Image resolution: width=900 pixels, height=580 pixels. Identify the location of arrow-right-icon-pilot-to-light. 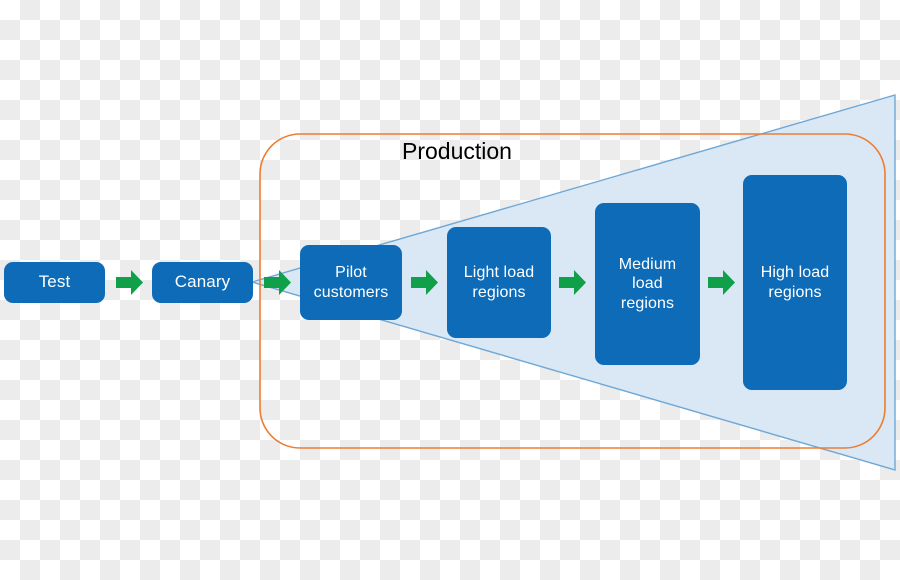
(424, 282).